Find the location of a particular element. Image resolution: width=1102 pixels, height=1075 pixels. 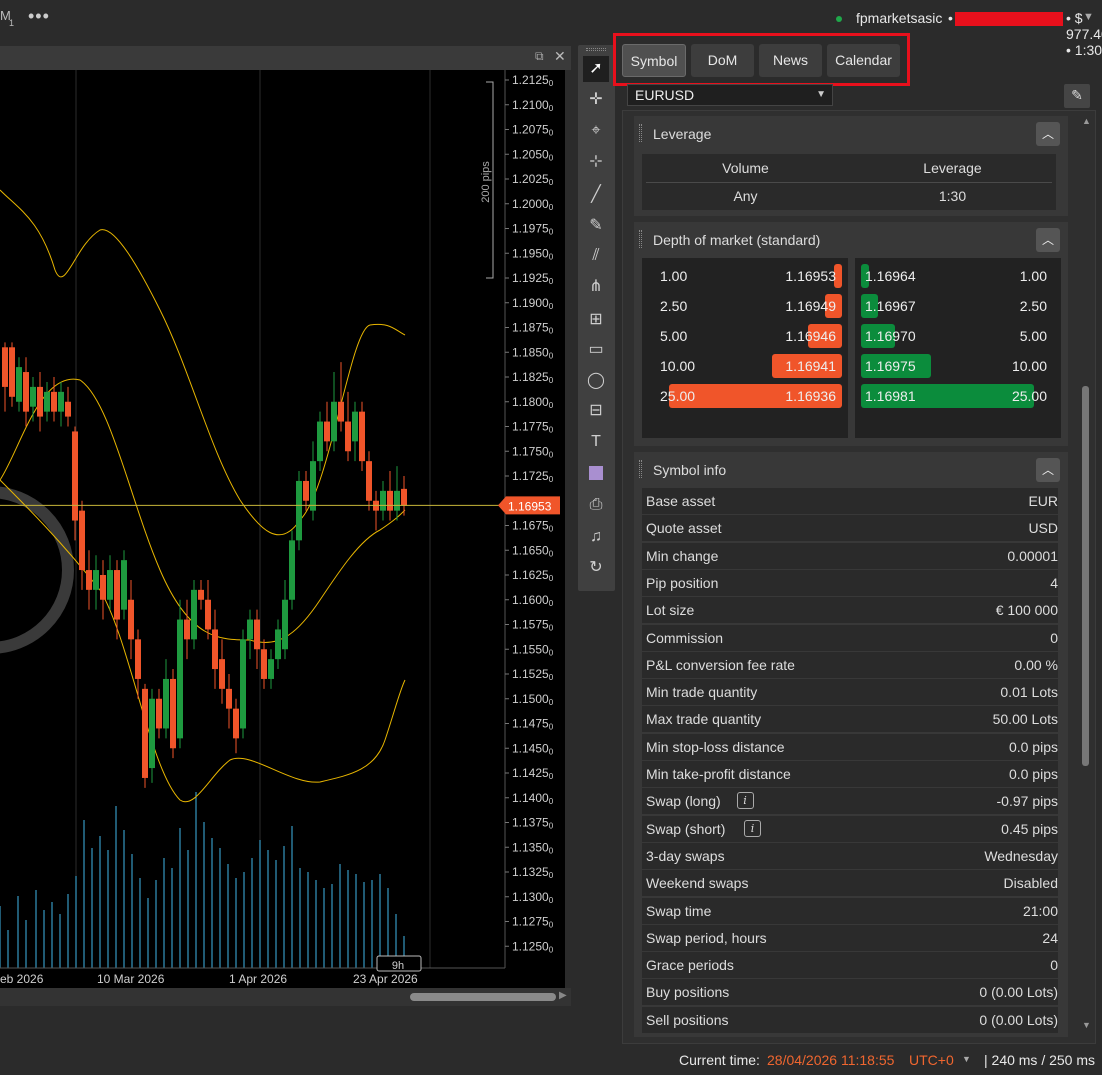

account-dropdown-icon: ▼ is located at coordinates (1088, 17).